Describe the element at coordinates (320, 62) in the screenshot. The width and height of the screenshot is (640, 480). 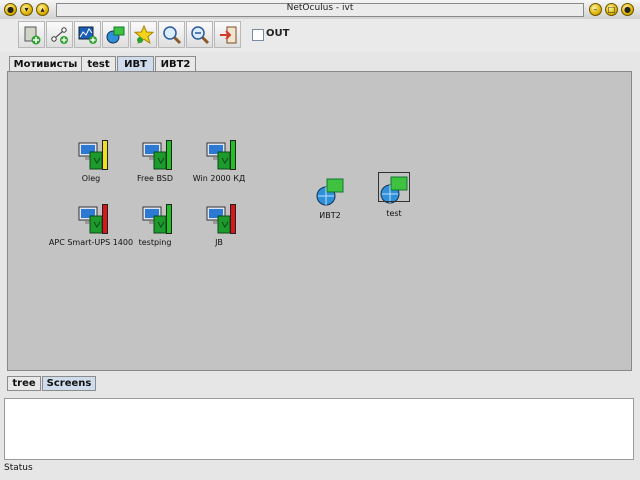
I see `screen-tabs: Мотивисты test ИВТ ИВТ2` at that location.